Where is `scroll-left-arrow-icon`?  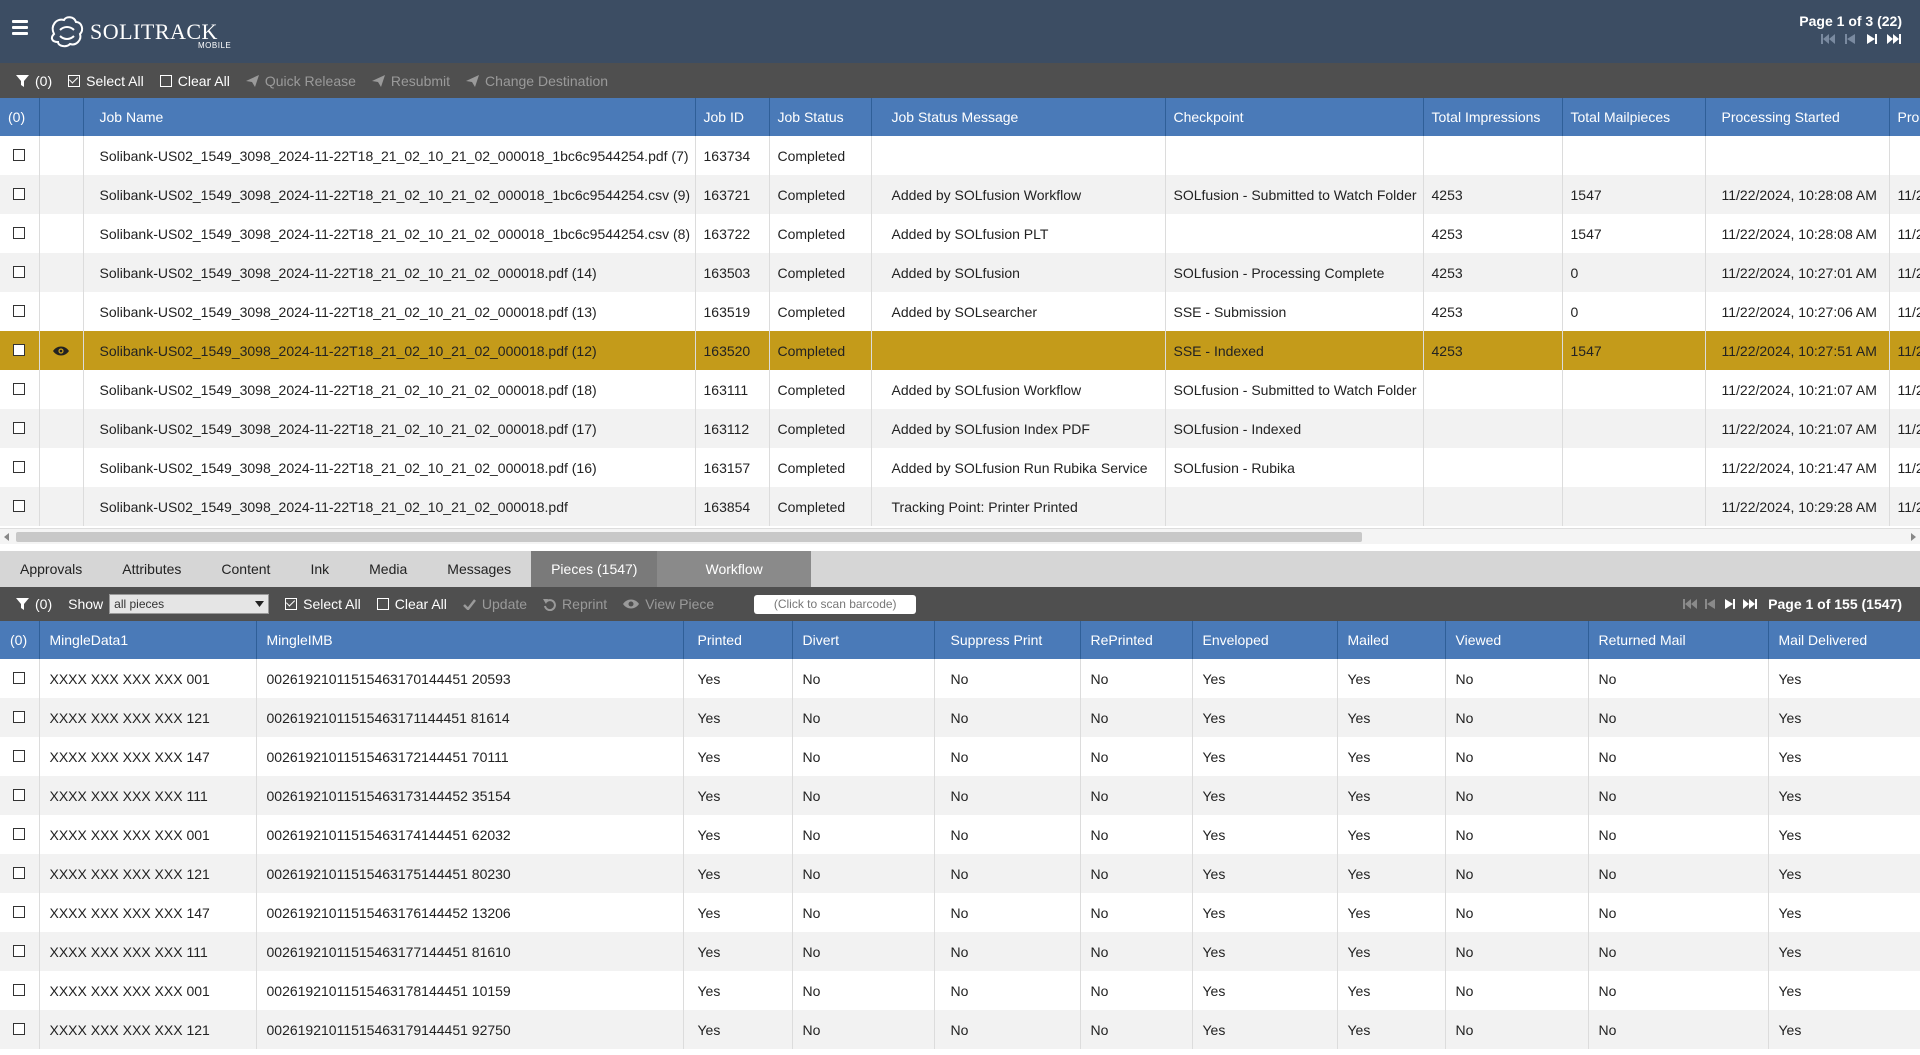
scroll-left-arrow-icon is located at coordinates (6, 537).